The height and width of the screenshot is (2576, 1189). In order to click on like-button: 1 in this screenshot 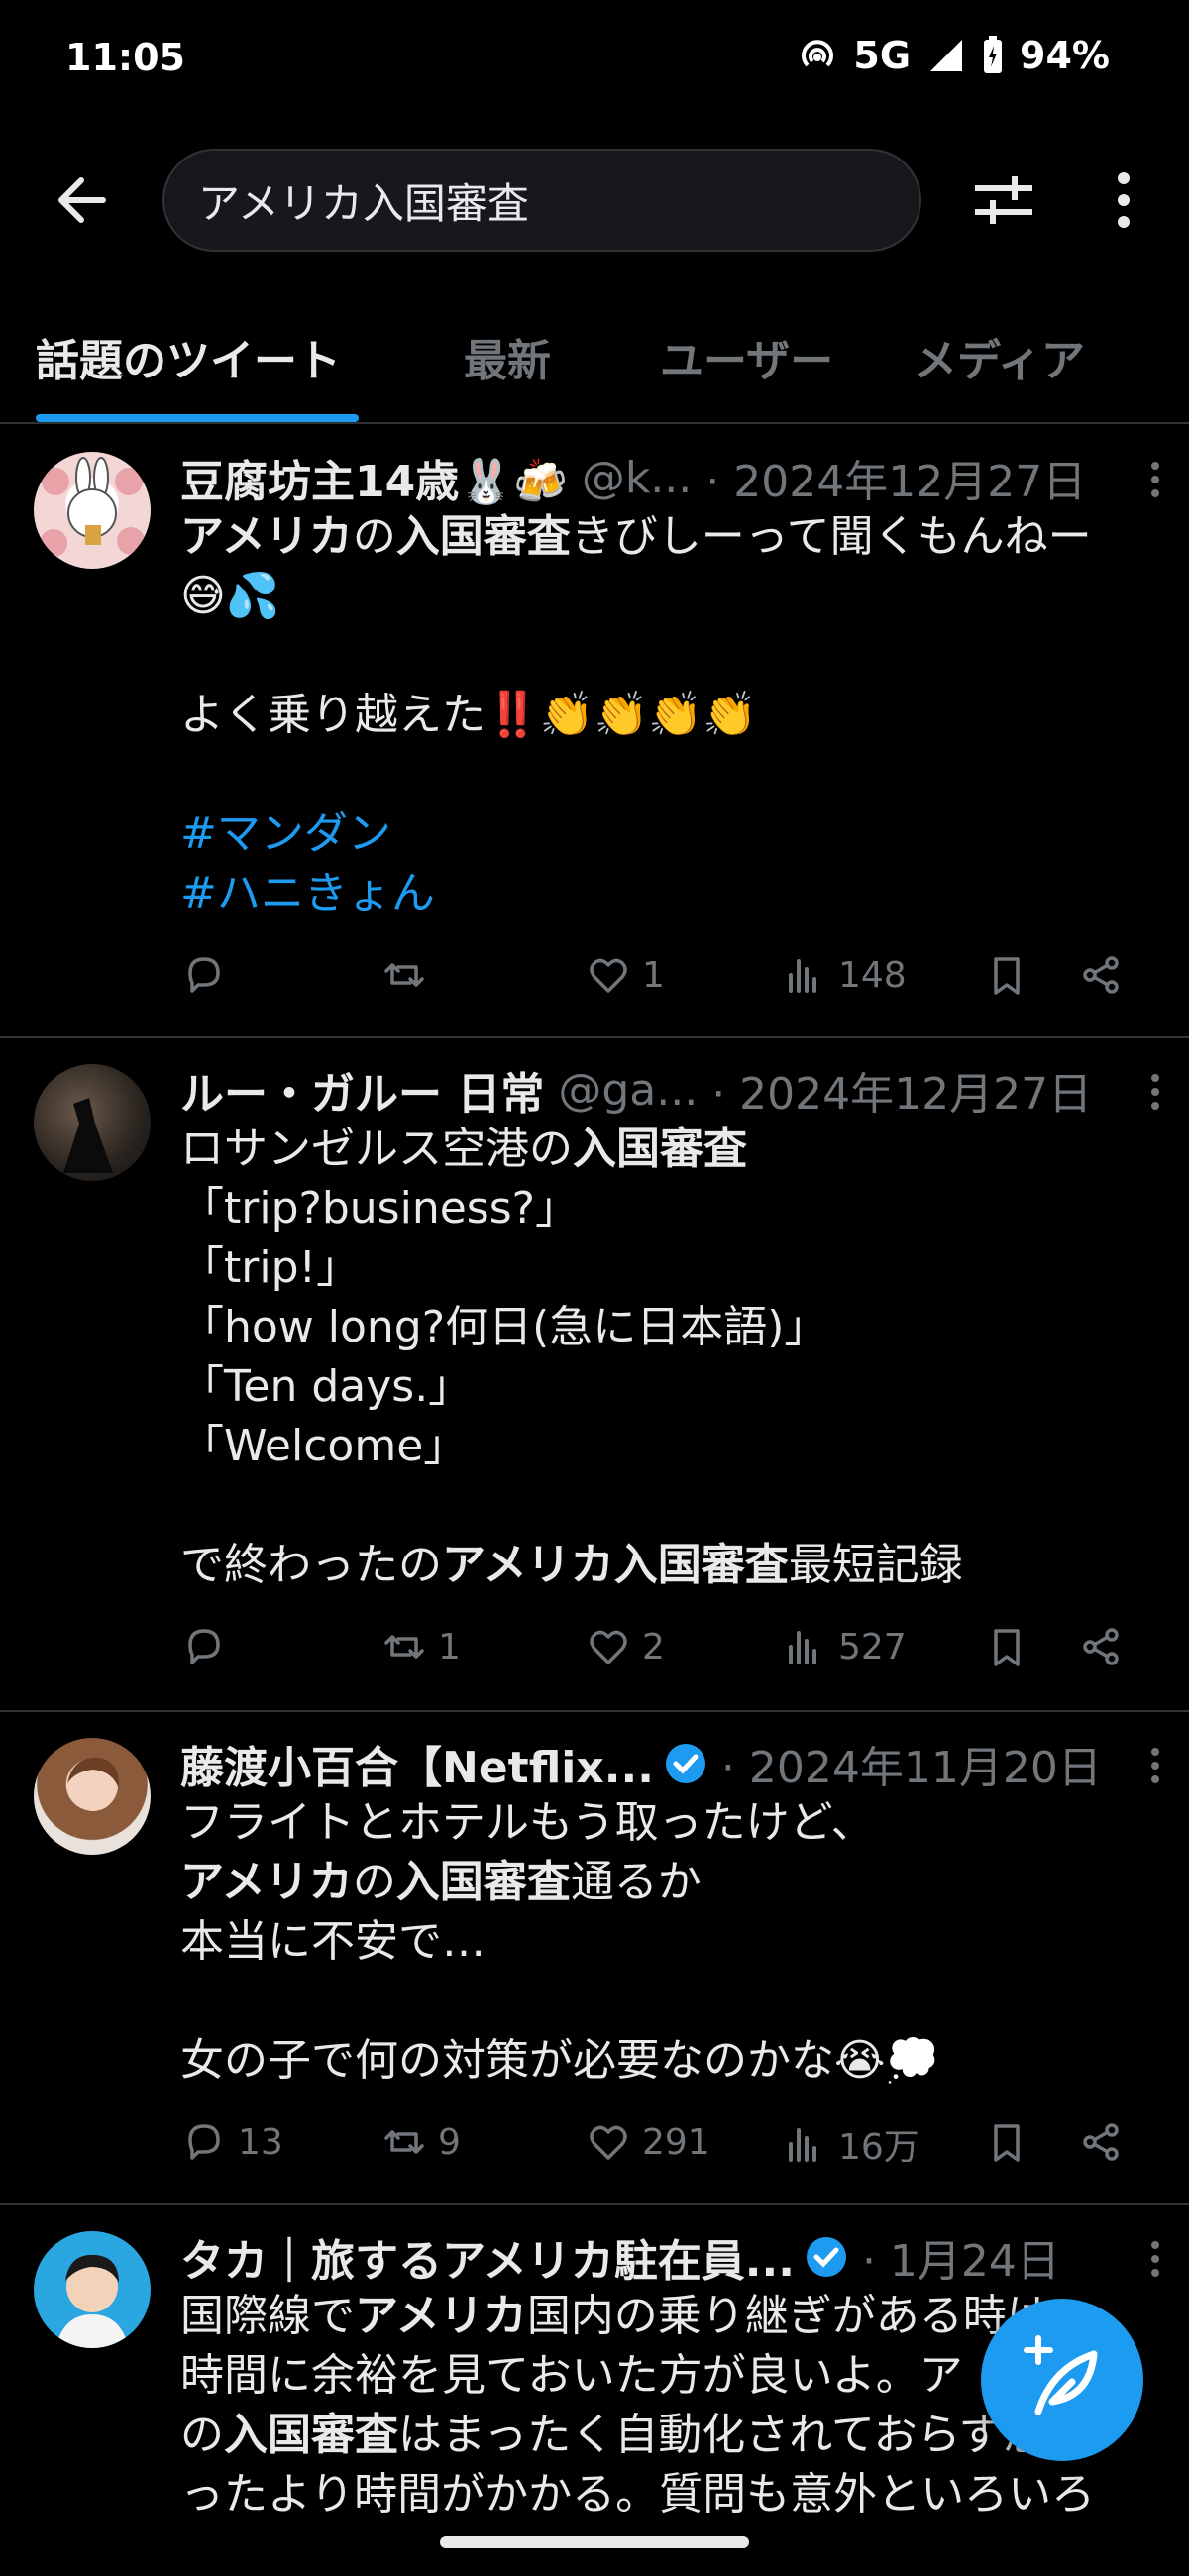, I will do `click(625, 975)`.